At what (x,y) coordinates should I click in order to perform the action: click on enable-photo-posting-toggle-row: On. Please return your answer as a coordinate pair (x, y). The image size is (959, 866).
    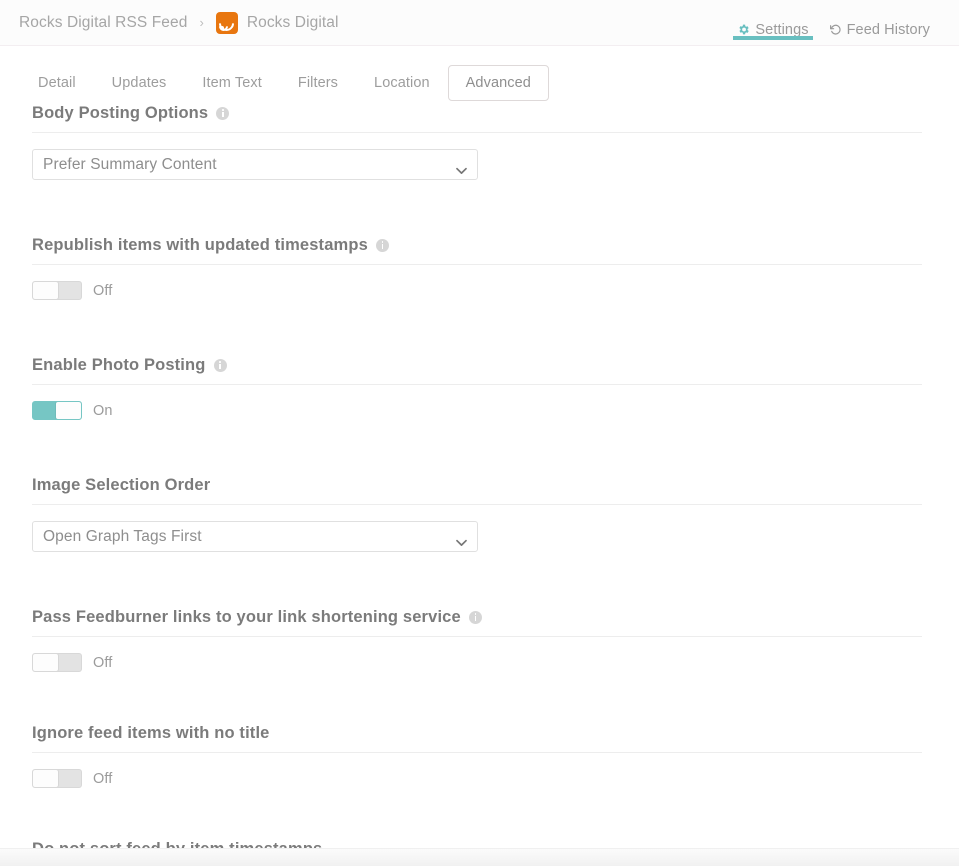
    Looking at the image, I should click on (495, 410).